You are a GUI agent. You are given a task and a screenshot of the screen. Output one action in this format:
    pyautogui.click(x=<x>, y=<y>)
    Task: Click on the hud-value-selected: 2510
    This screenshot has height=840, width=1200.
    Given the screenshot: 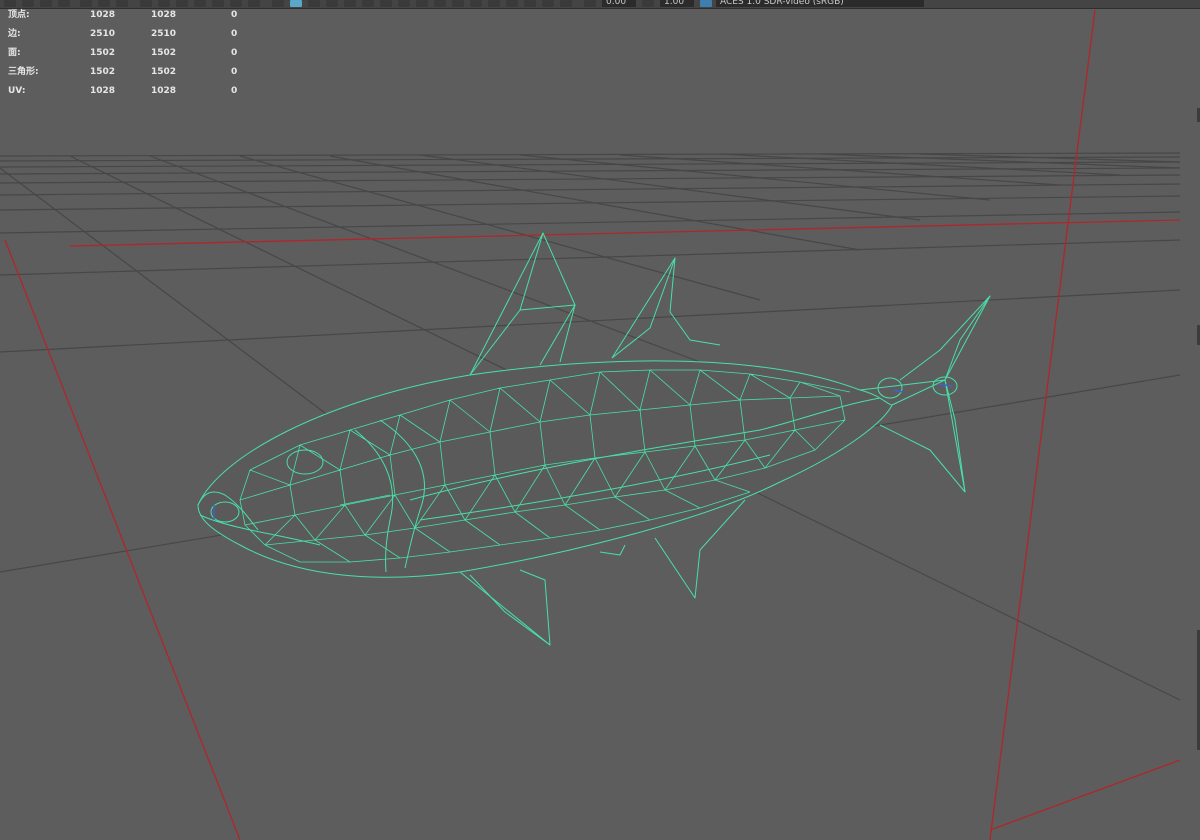 What is the action you would take?
    pyautogui.click(x=164, y=34)
    